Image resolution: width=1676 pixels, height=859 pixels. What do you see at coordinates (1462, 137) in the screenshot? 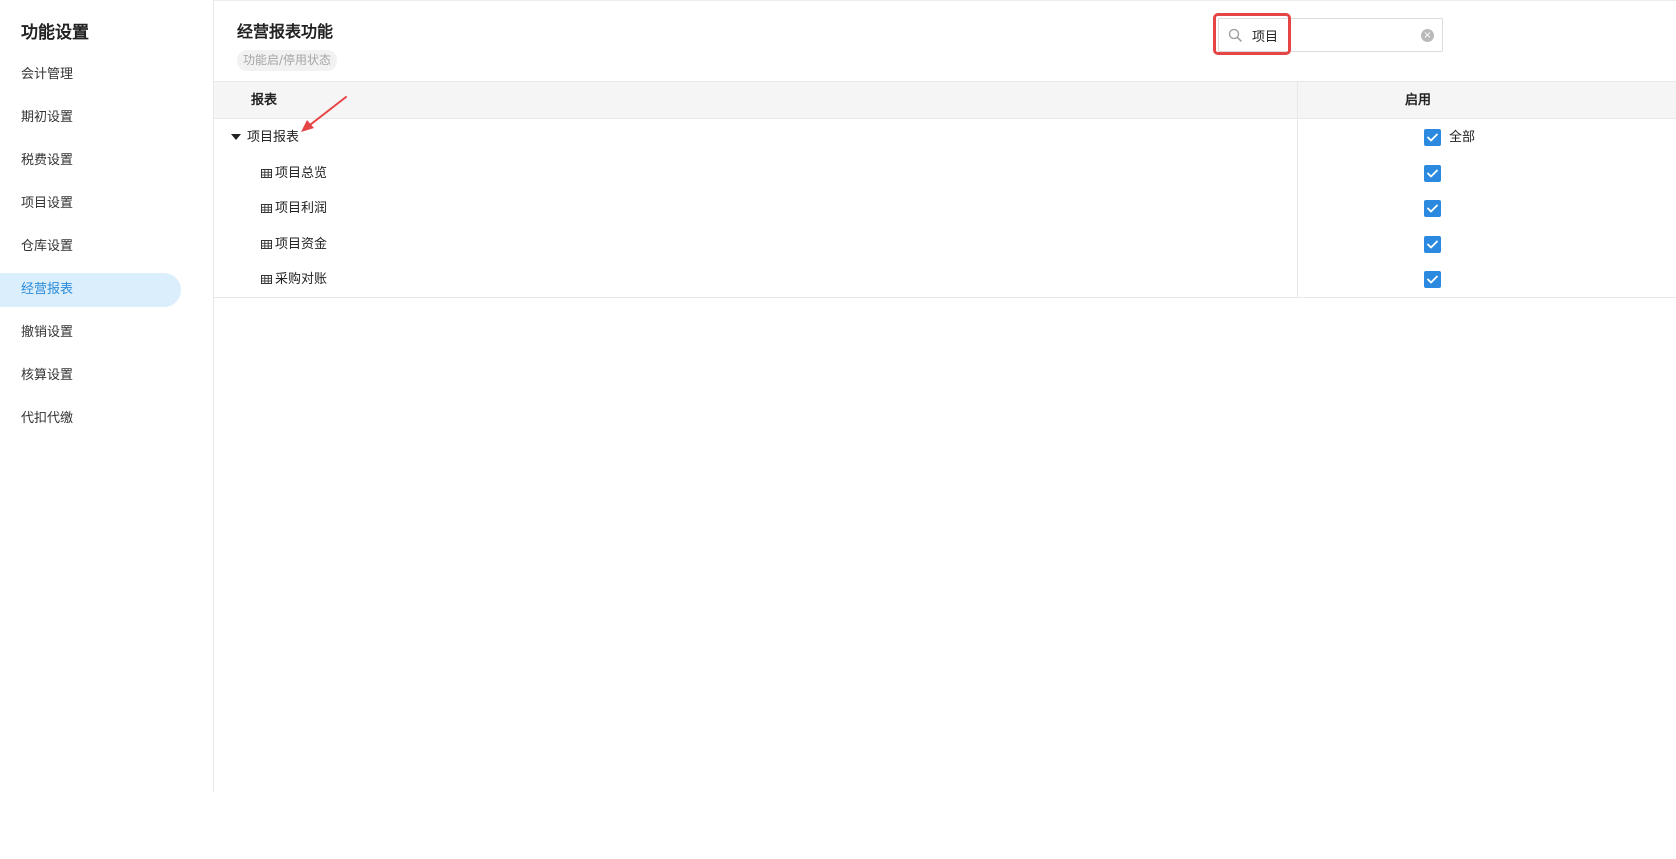
I see `all-label: 全部` at bounding box center [1462, 137].